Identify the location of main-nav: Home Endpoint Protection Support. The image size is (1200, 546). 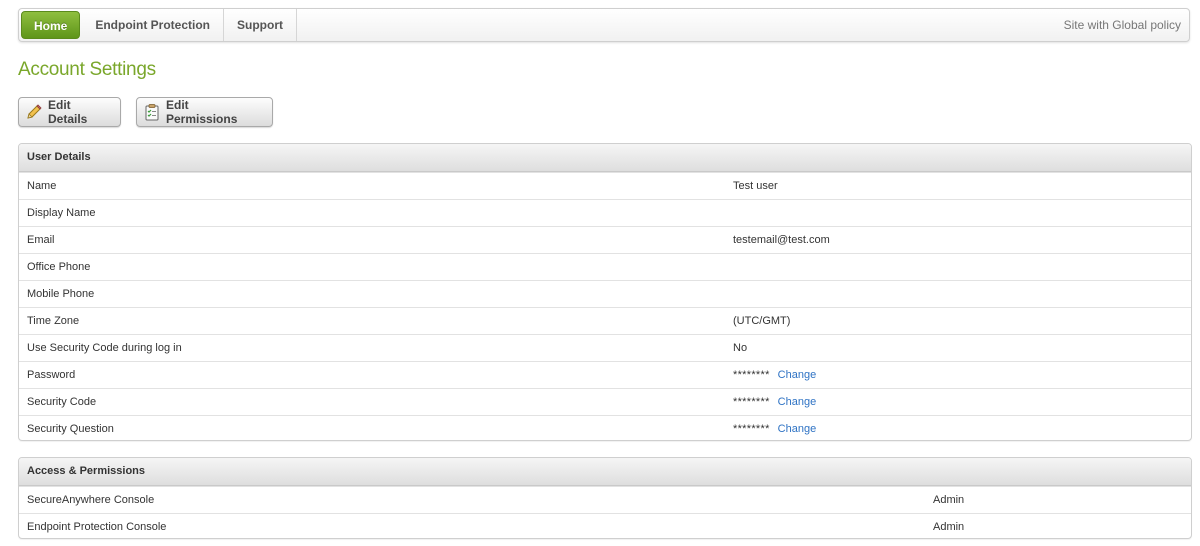
(158, 25).